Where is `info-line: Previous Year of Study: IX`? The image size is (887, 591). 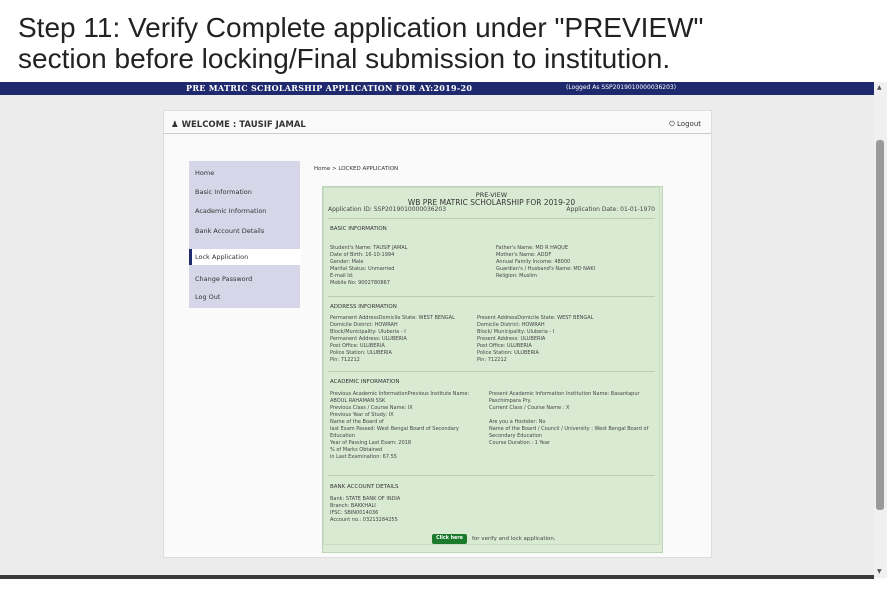 info-line: Previous Year of Study: IX is located at coordinates (362, 415).